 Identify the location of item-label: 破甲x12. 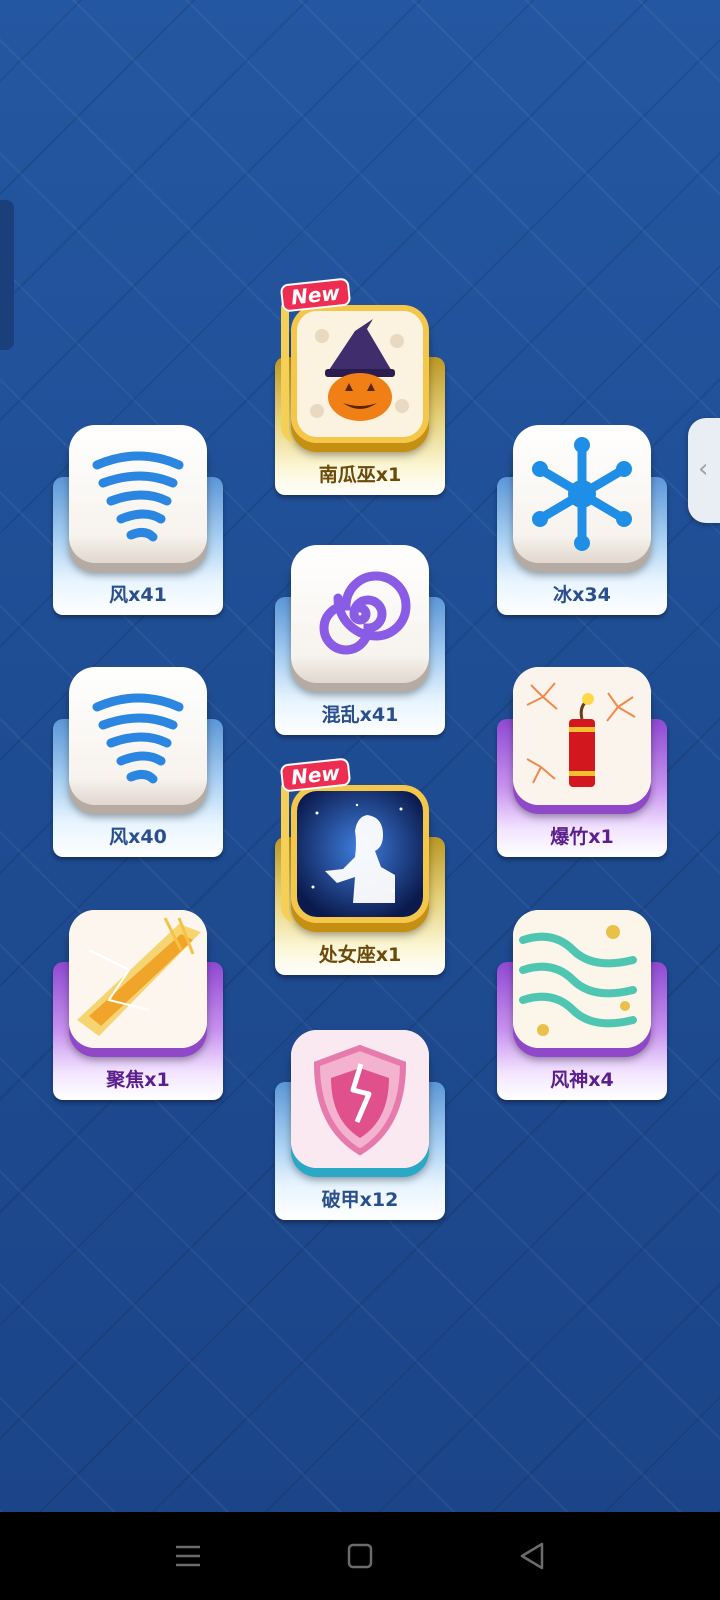
(360, 1200).